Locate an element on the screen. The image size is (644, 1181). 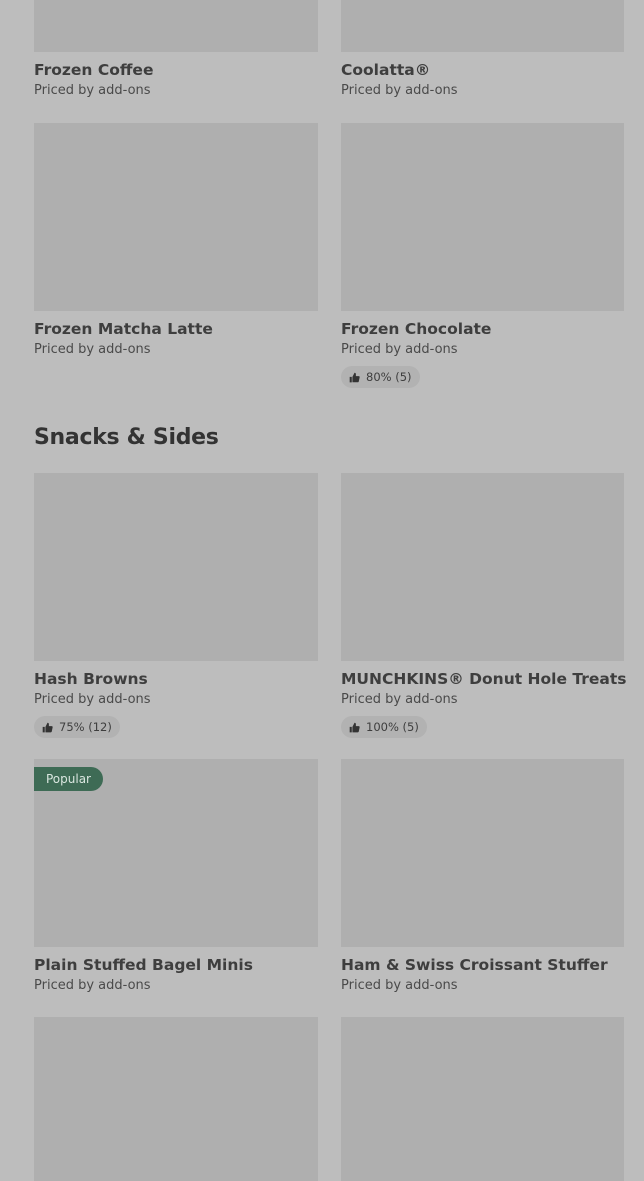
rating-pill: 75% (12) is located at coordinates (77, 727).